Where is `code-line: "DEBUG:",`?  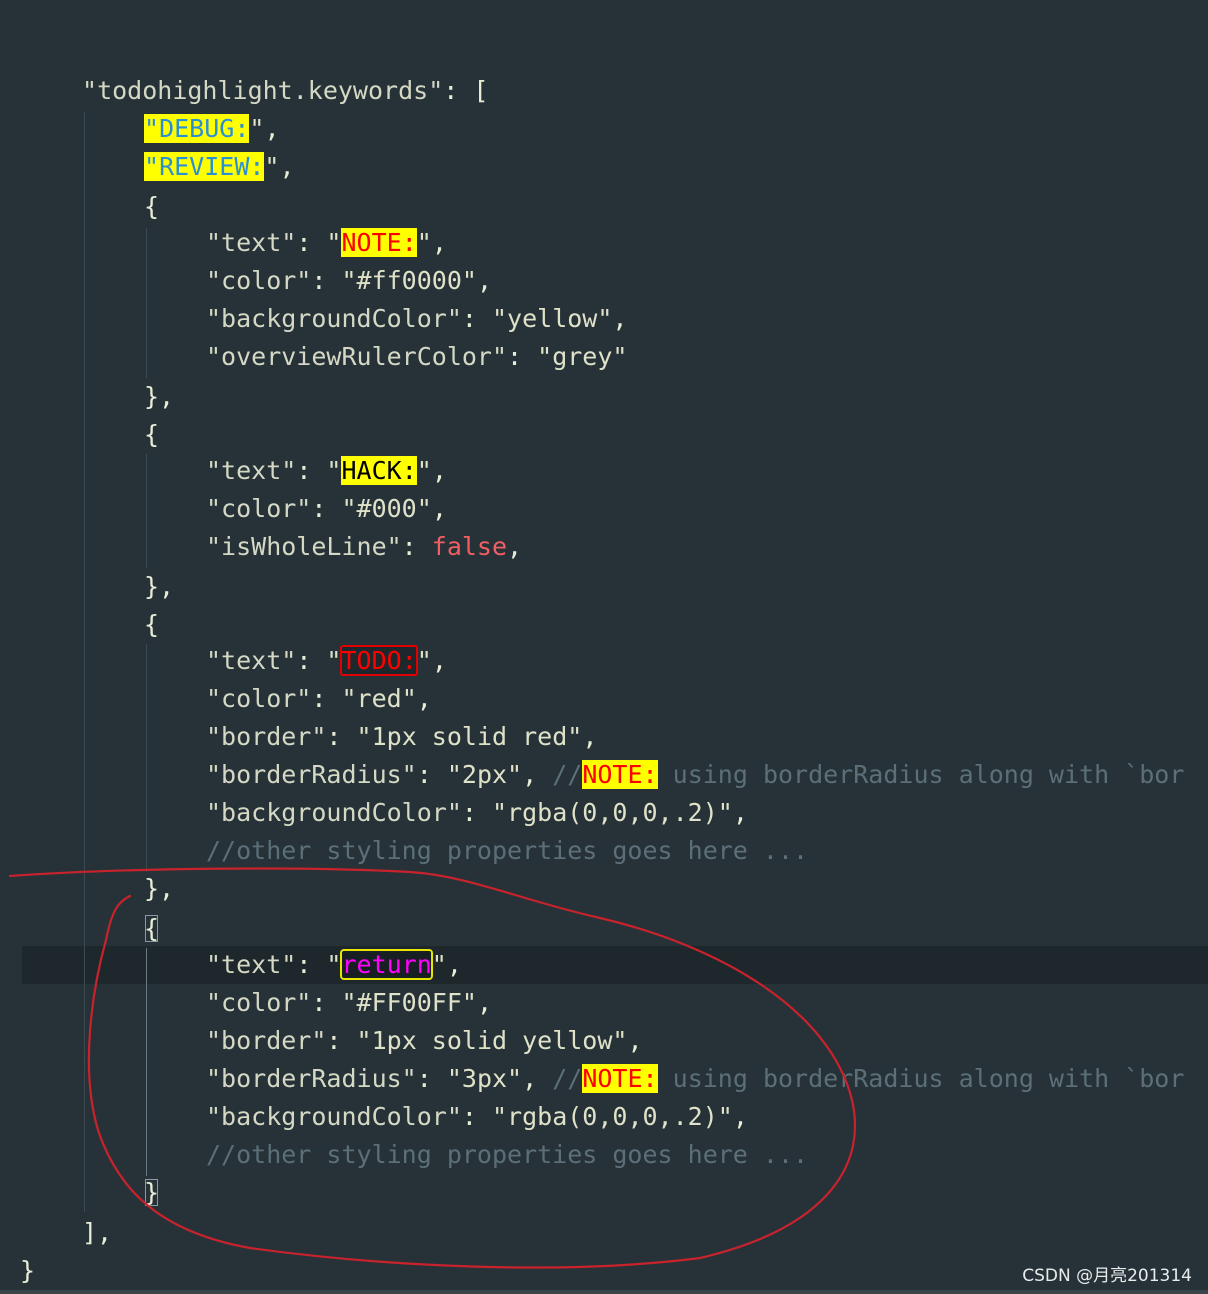 code-line: "DEBUG:", is located at coordinates (212, 128).